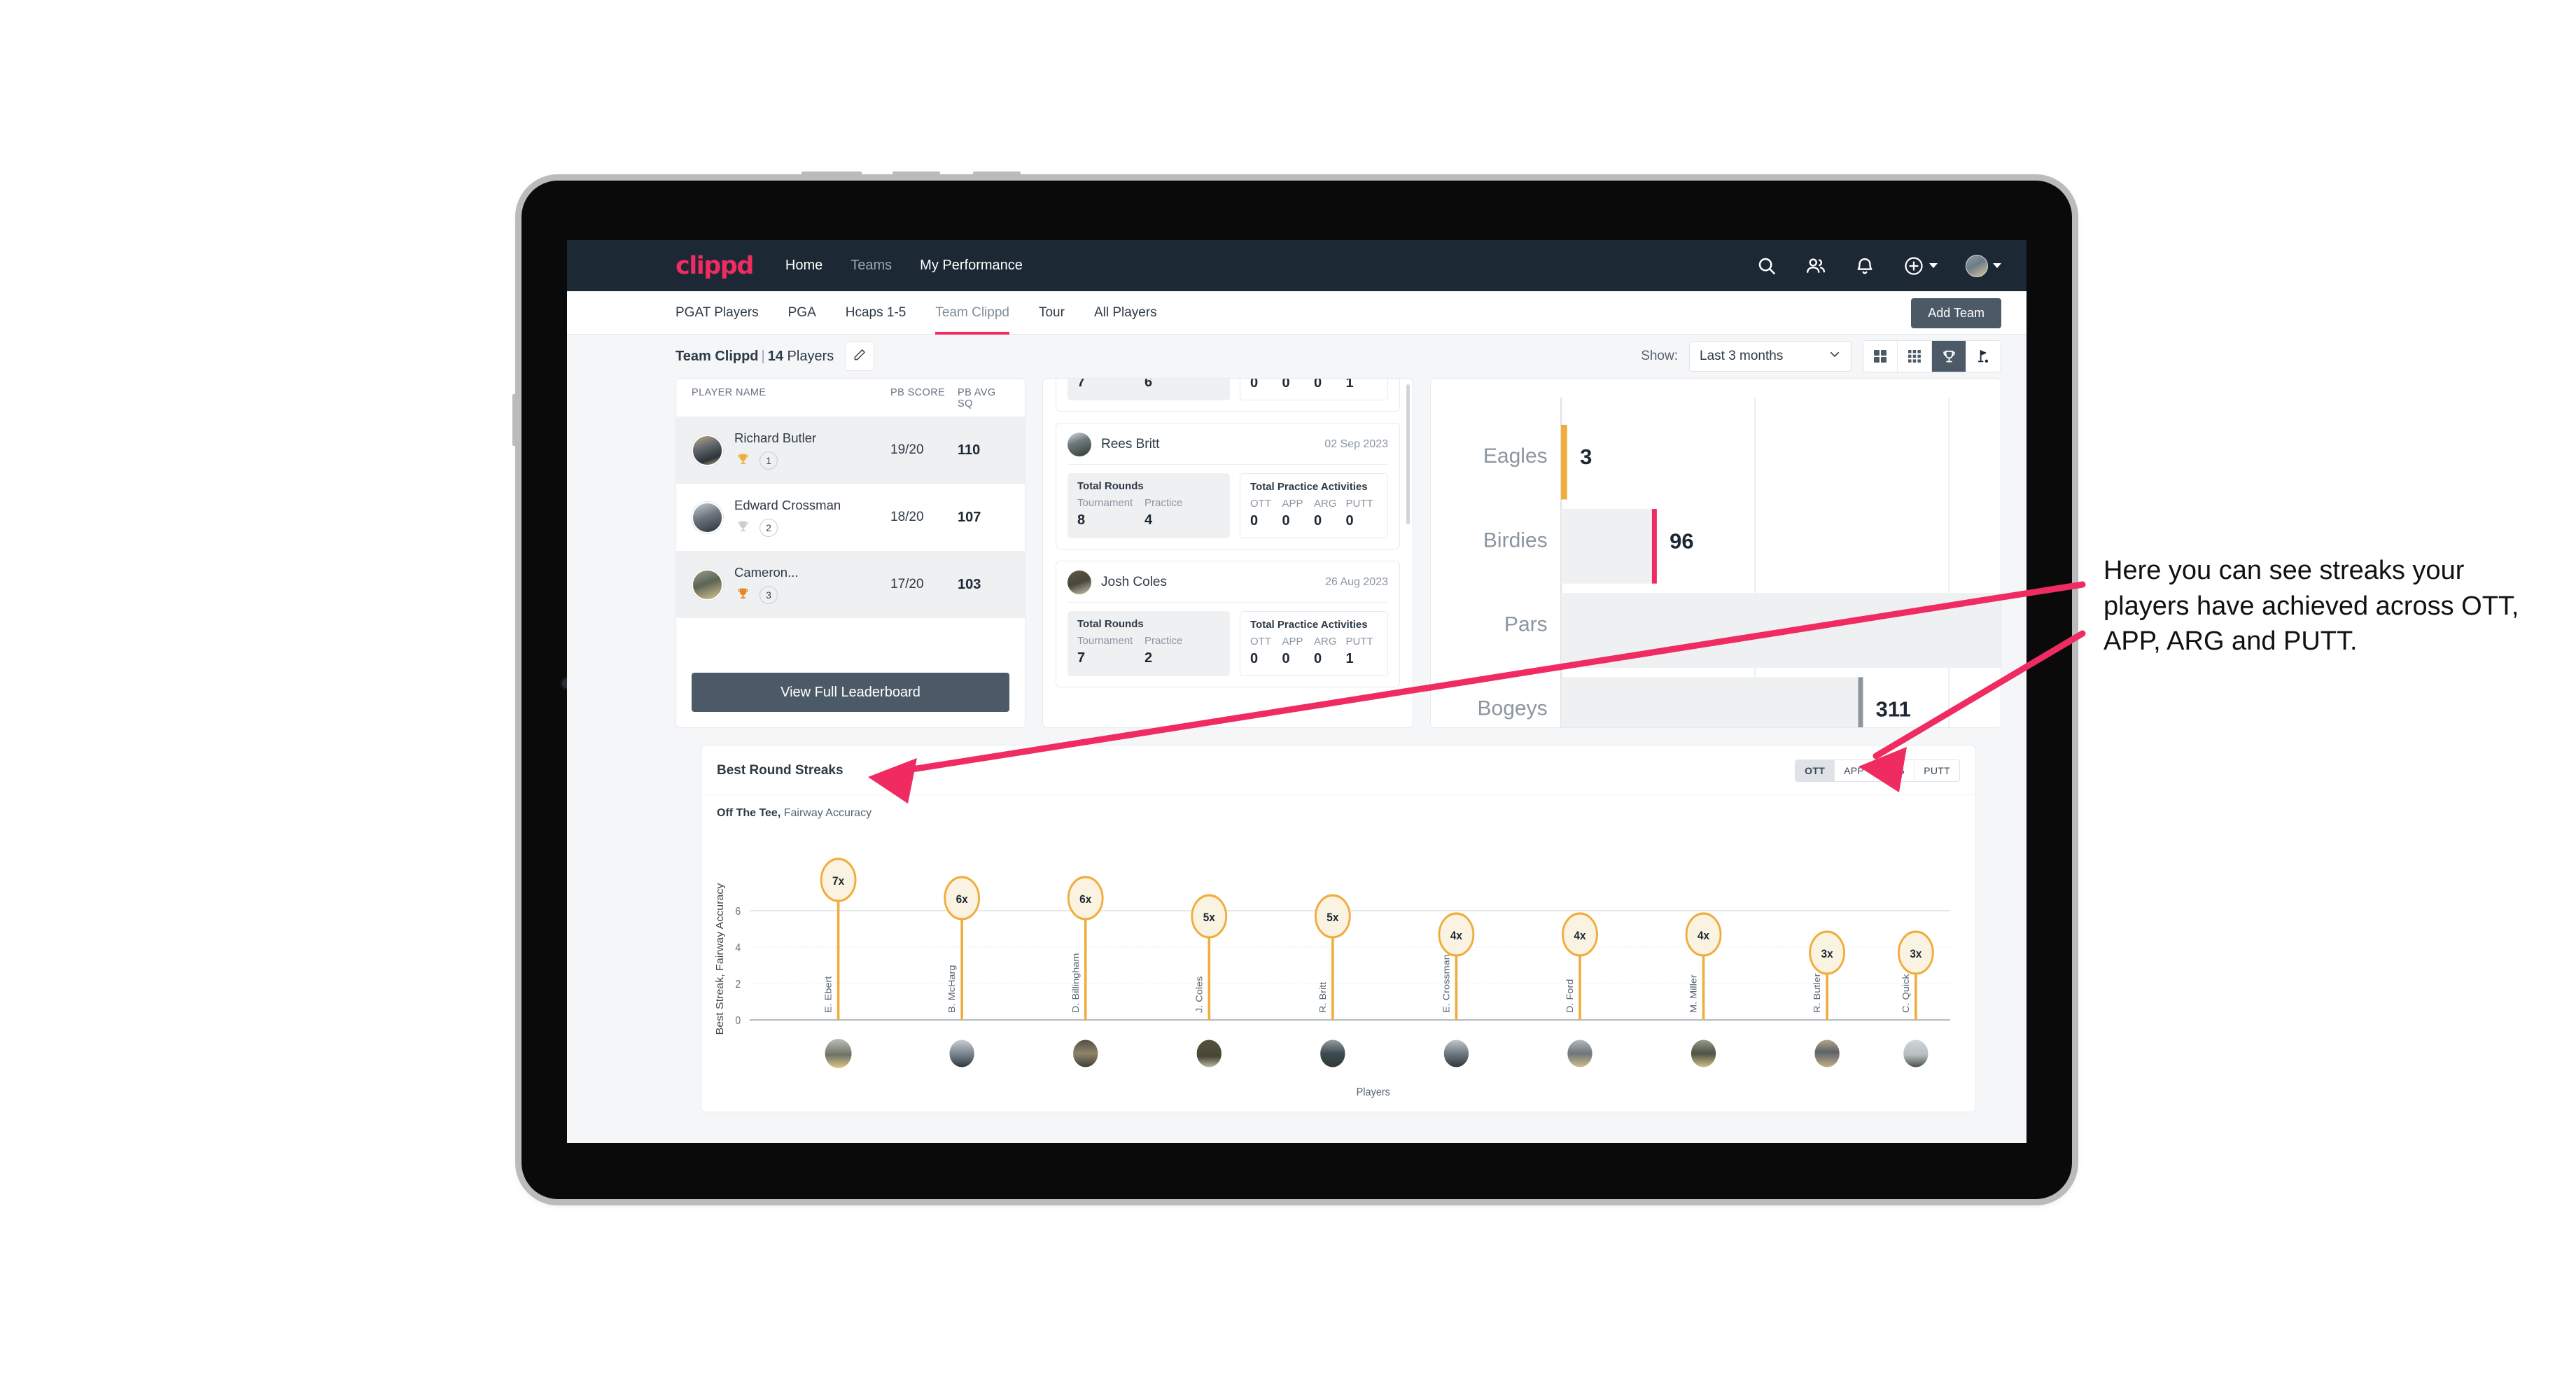 The width and height of the screenshot is (2576, 1386). Describe the element at coordinates (1228, 586) in the screenshot. I see `activity-card-header: Josh Coles 26 Aug 2023` at that location.